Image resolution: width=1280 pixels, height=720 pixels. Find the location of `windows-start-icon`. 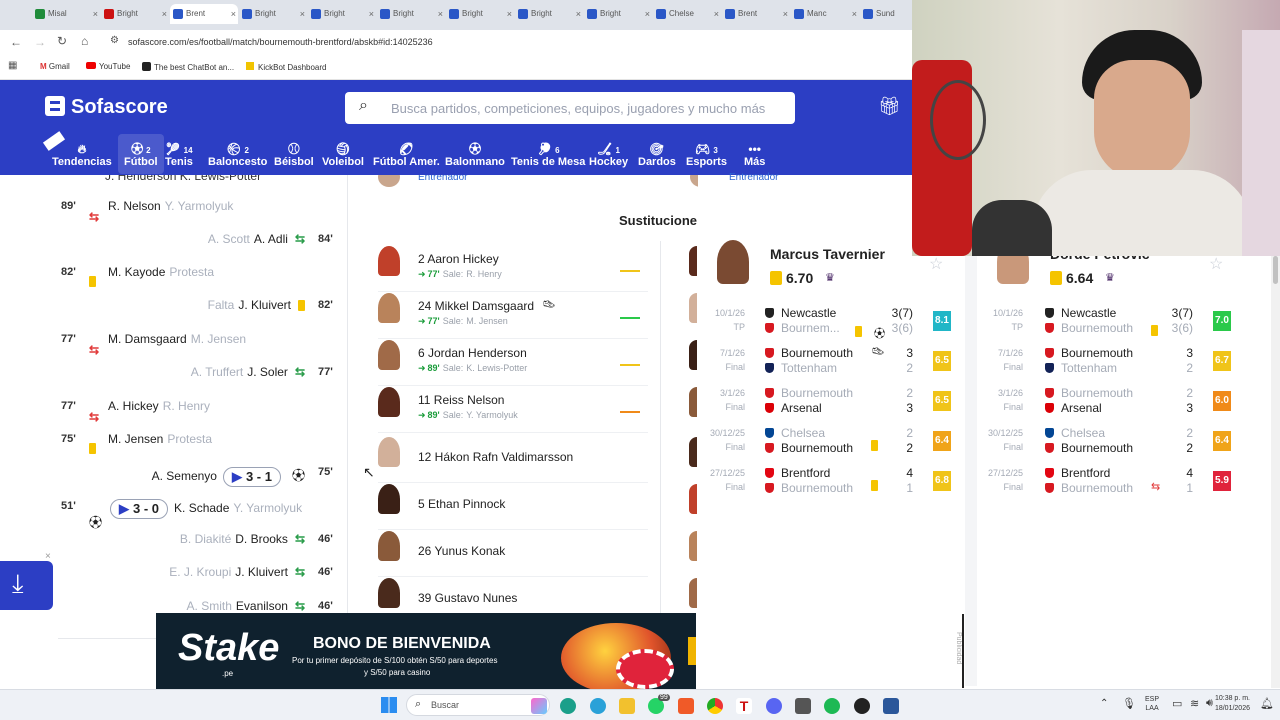

windows-start-icon is located at coordinates (389, 705).